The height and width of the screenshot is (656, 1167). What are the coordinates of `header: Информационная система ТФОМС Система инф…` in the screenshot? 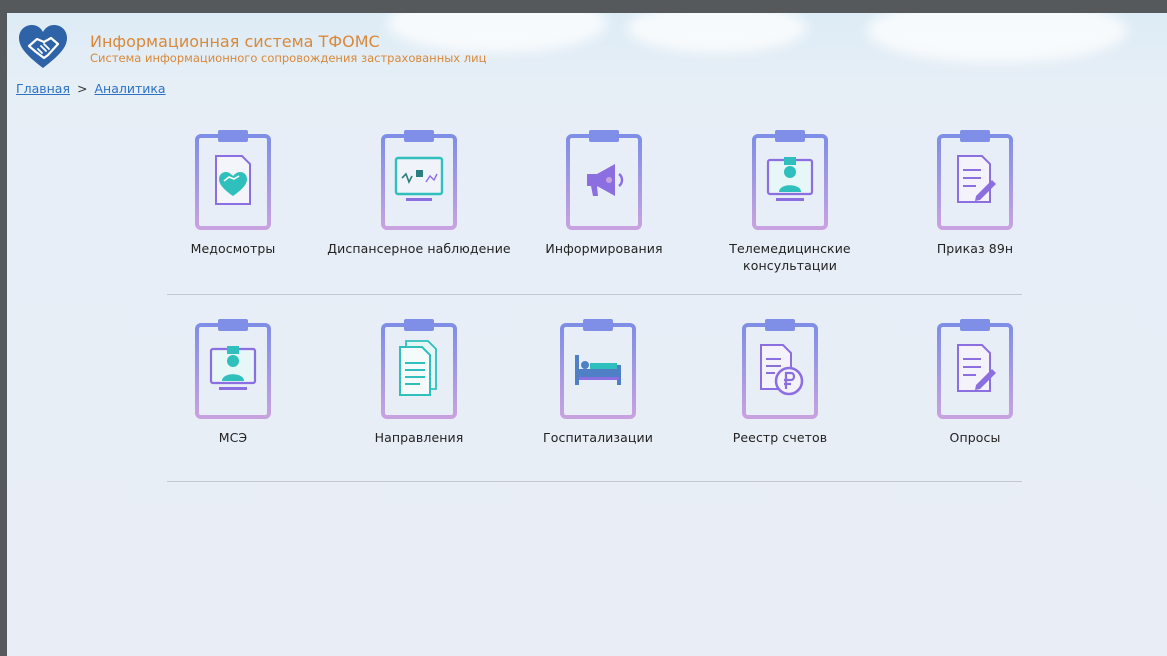 It's located at (587, 48).